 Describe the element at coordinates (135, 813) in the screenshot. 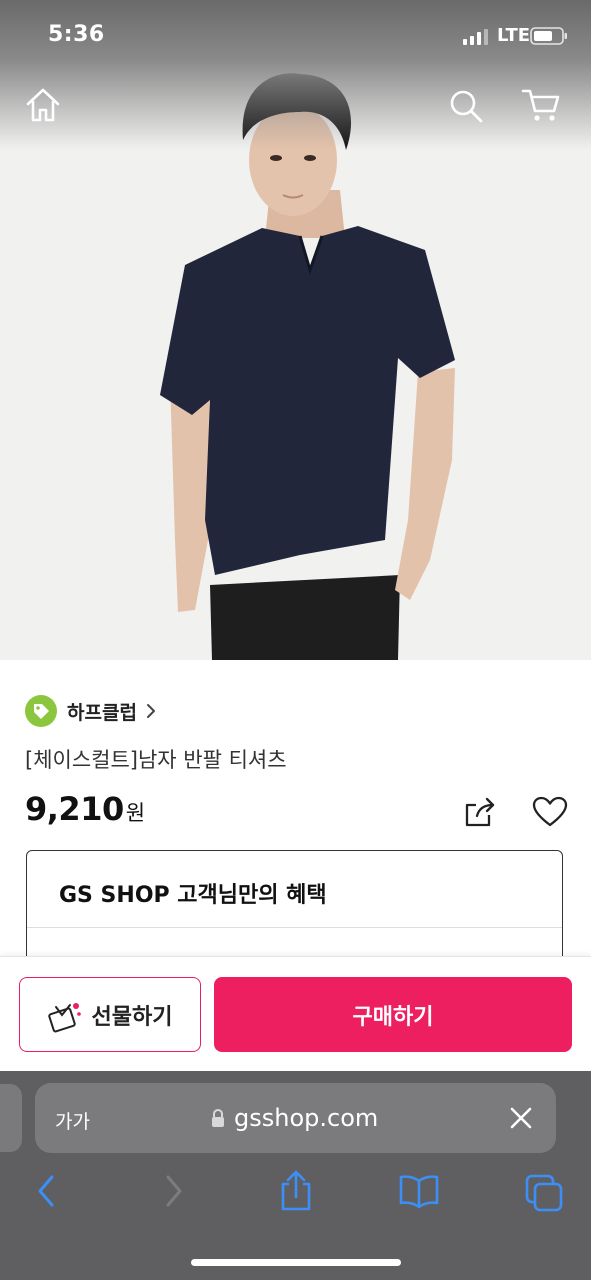

I see `price-currency: 원` at that location.